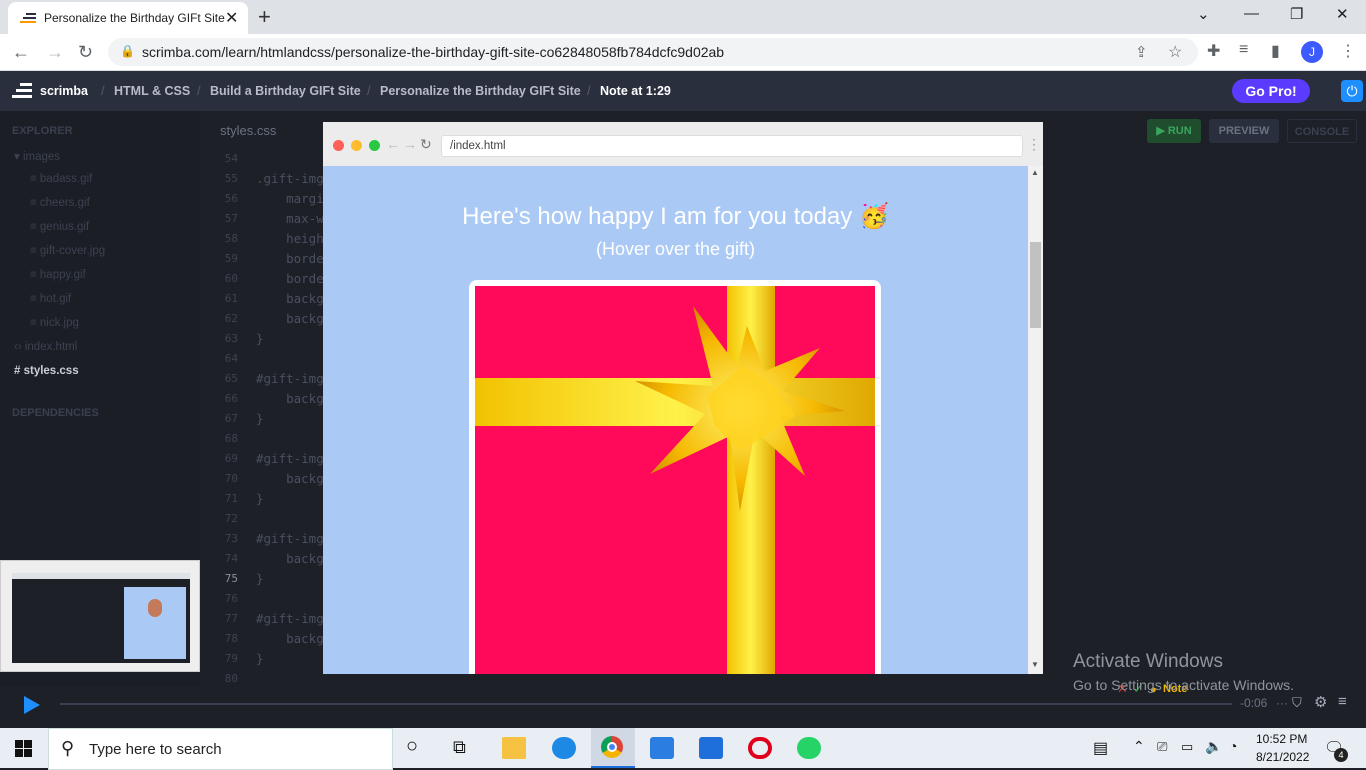 Image resolution: width=1366 pixels, height=770 pixels. I want to click on bookmark-icon: ⛉, so click(1297, 703).